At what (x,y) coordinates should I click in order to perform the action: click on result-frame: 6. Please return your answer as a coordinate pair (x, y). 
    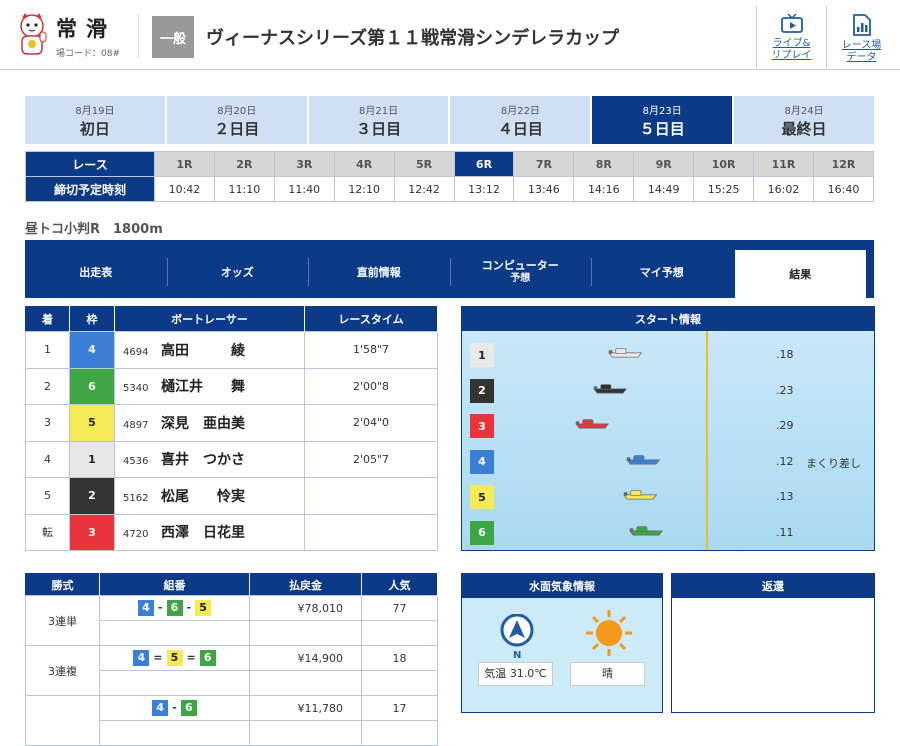
    Looking at the image, I should click on (92, 386).